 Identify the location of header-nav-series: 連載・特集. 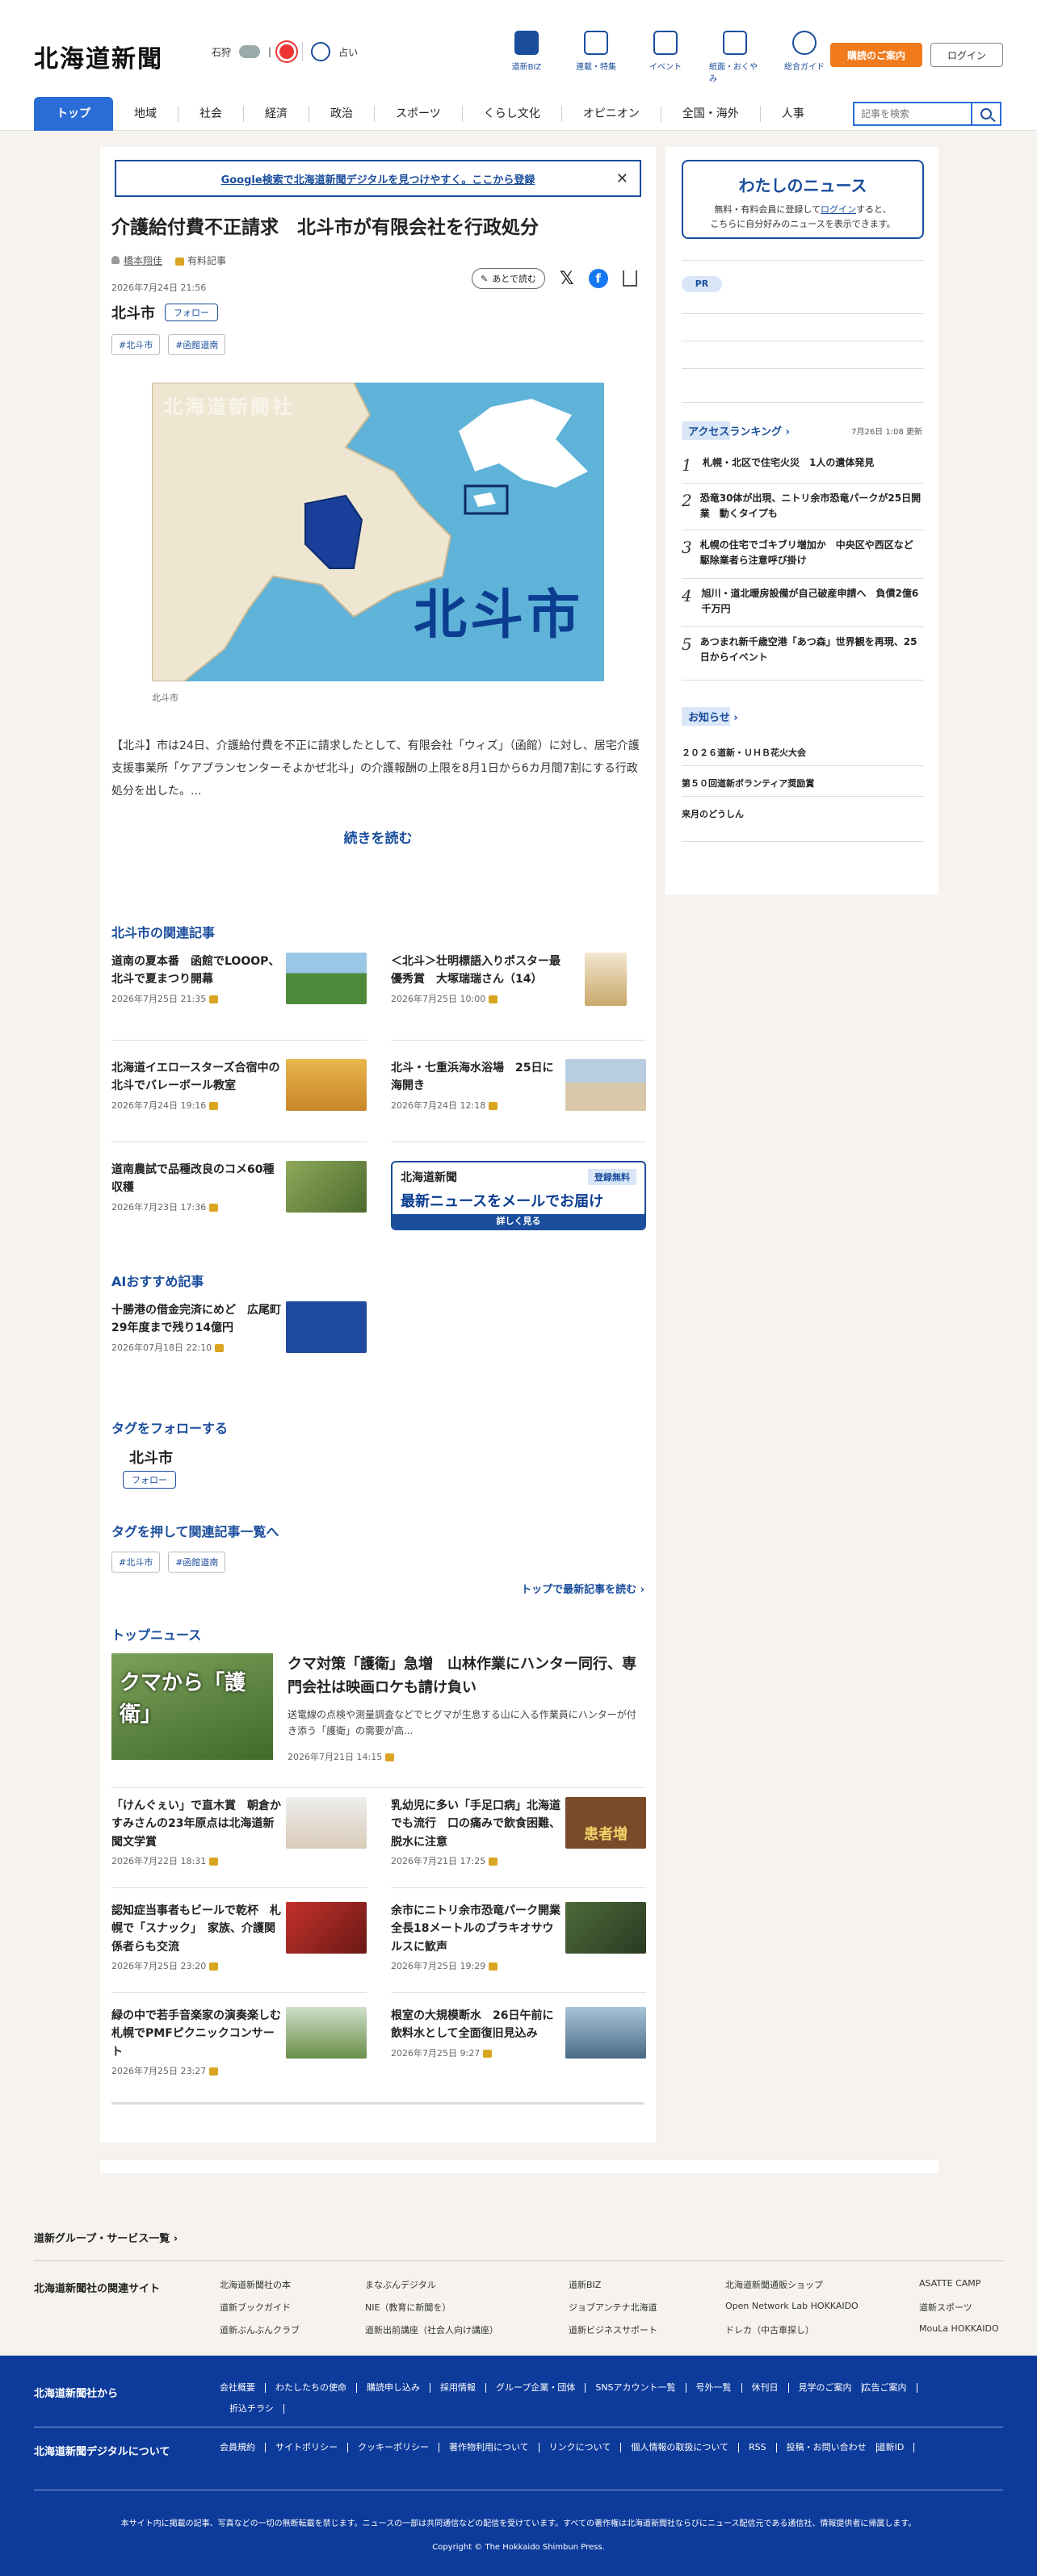
(596, 57).